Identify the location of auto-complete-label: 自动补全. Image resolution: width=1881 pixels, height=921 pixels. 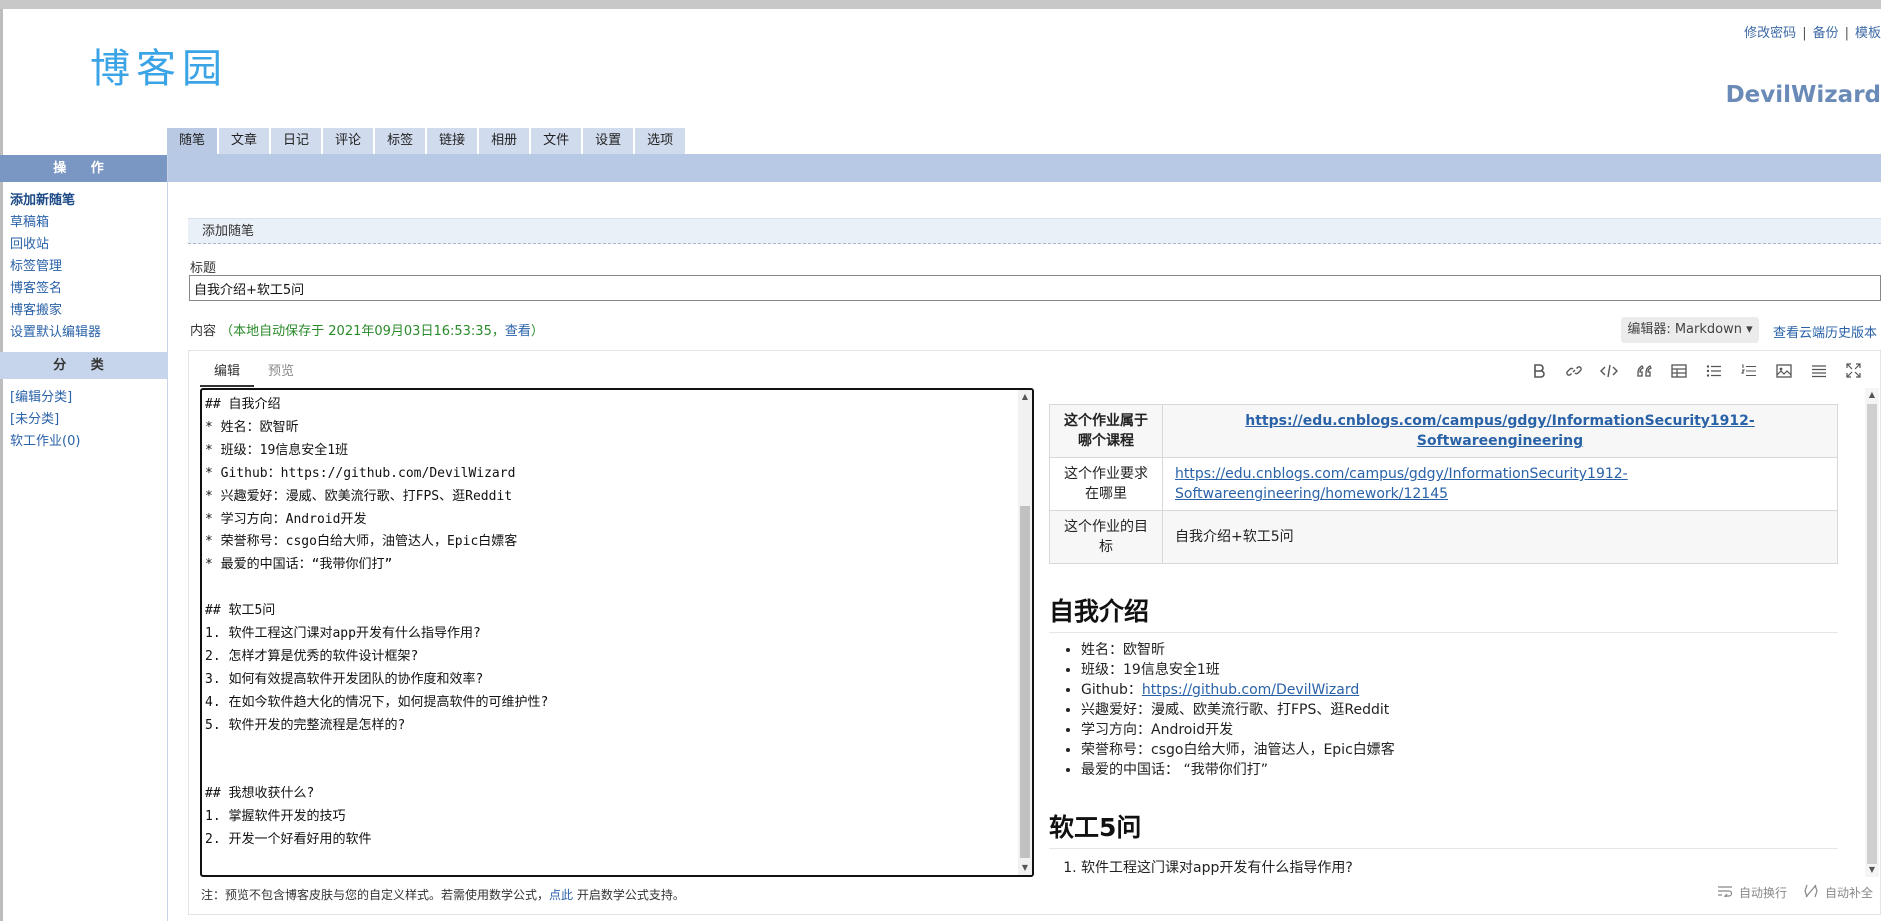
(1848, 893).